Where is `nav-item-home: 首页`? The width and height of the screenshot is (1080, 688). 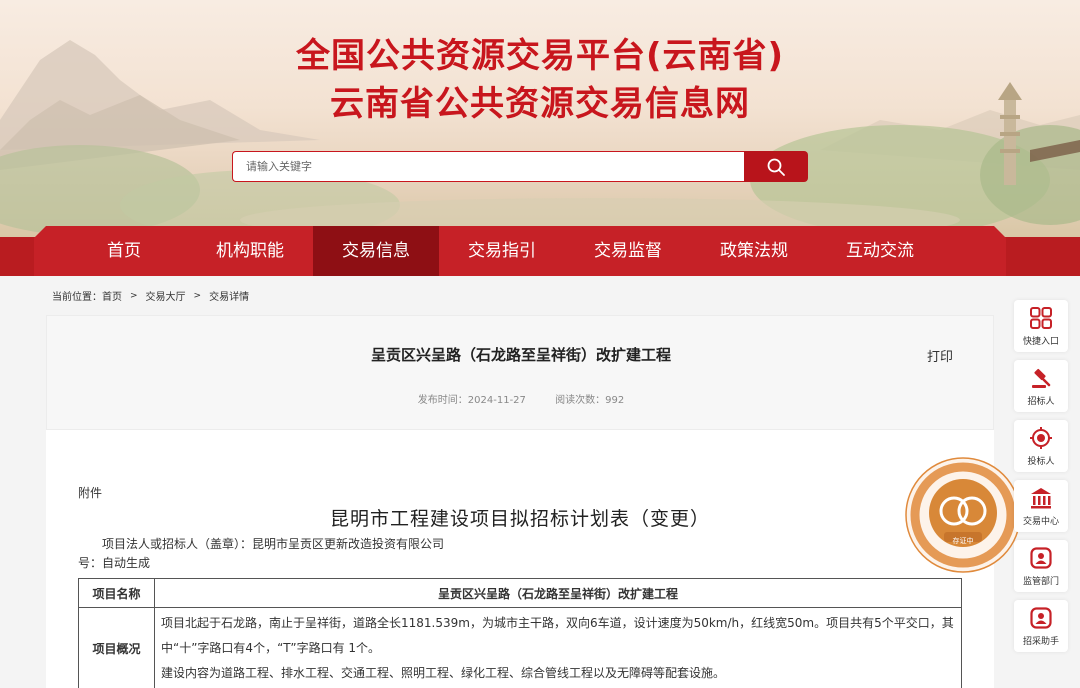
nav-item-home: 首页 is located at coordinates (124, 251).